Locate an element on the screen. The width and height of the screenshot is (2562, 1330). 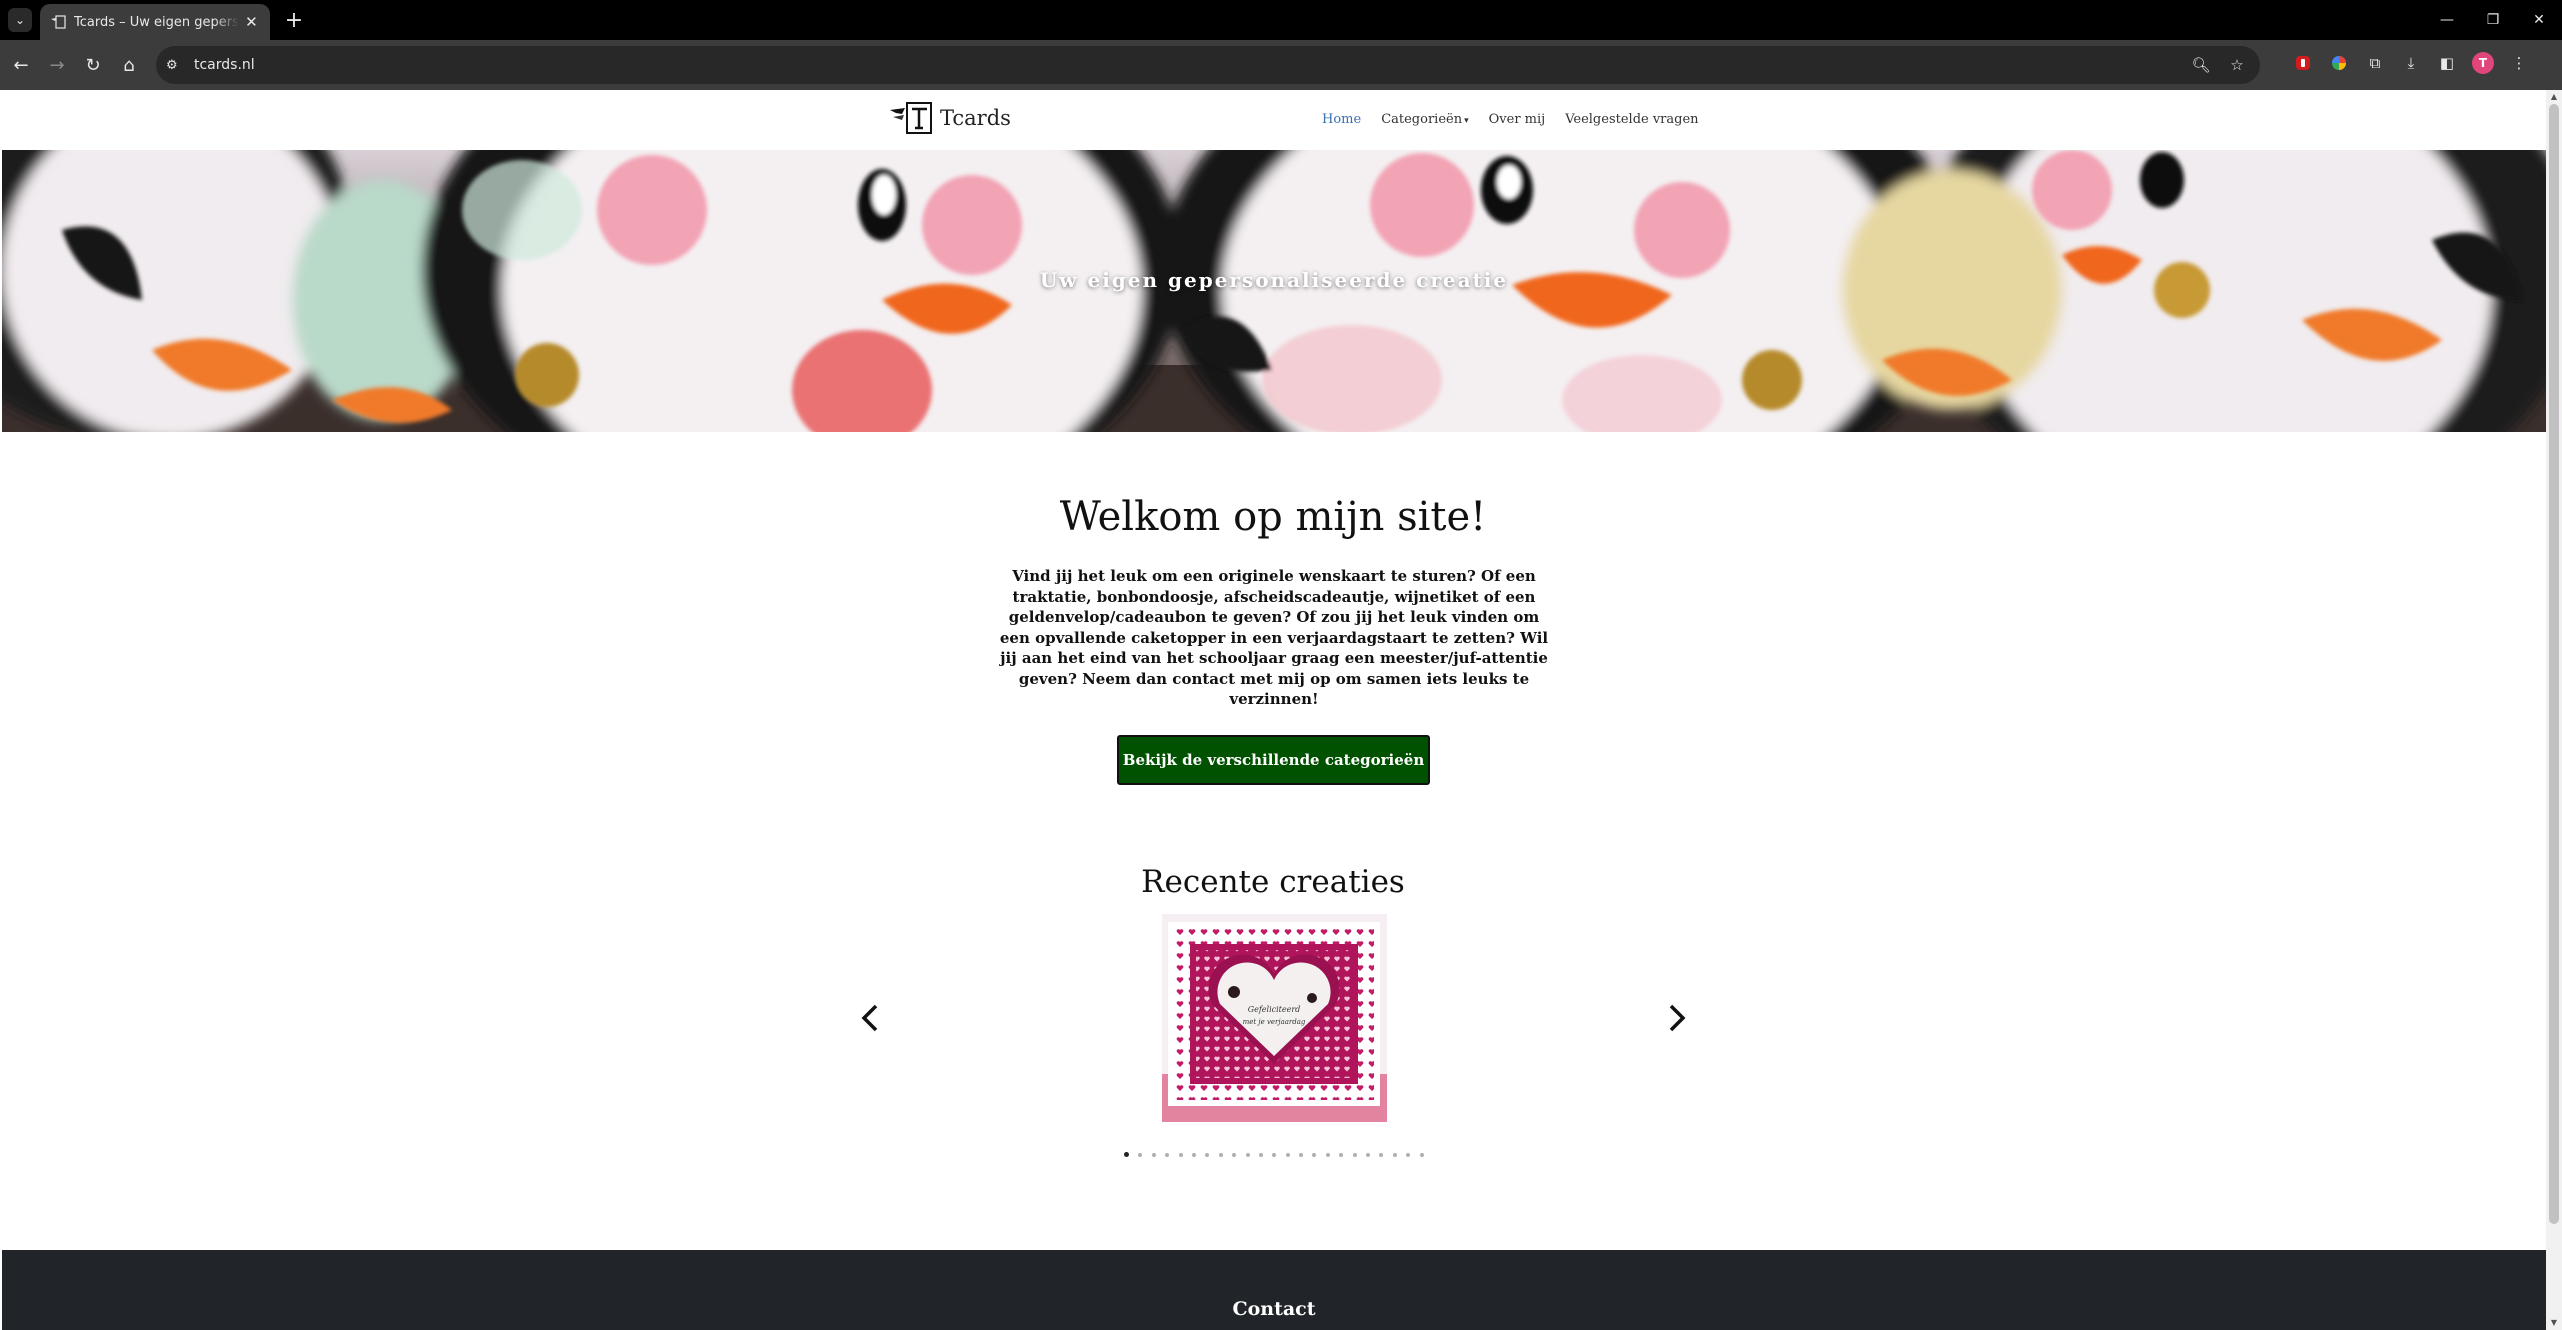
site-info-icon: ⚙ is located at coordinates (177, 65).